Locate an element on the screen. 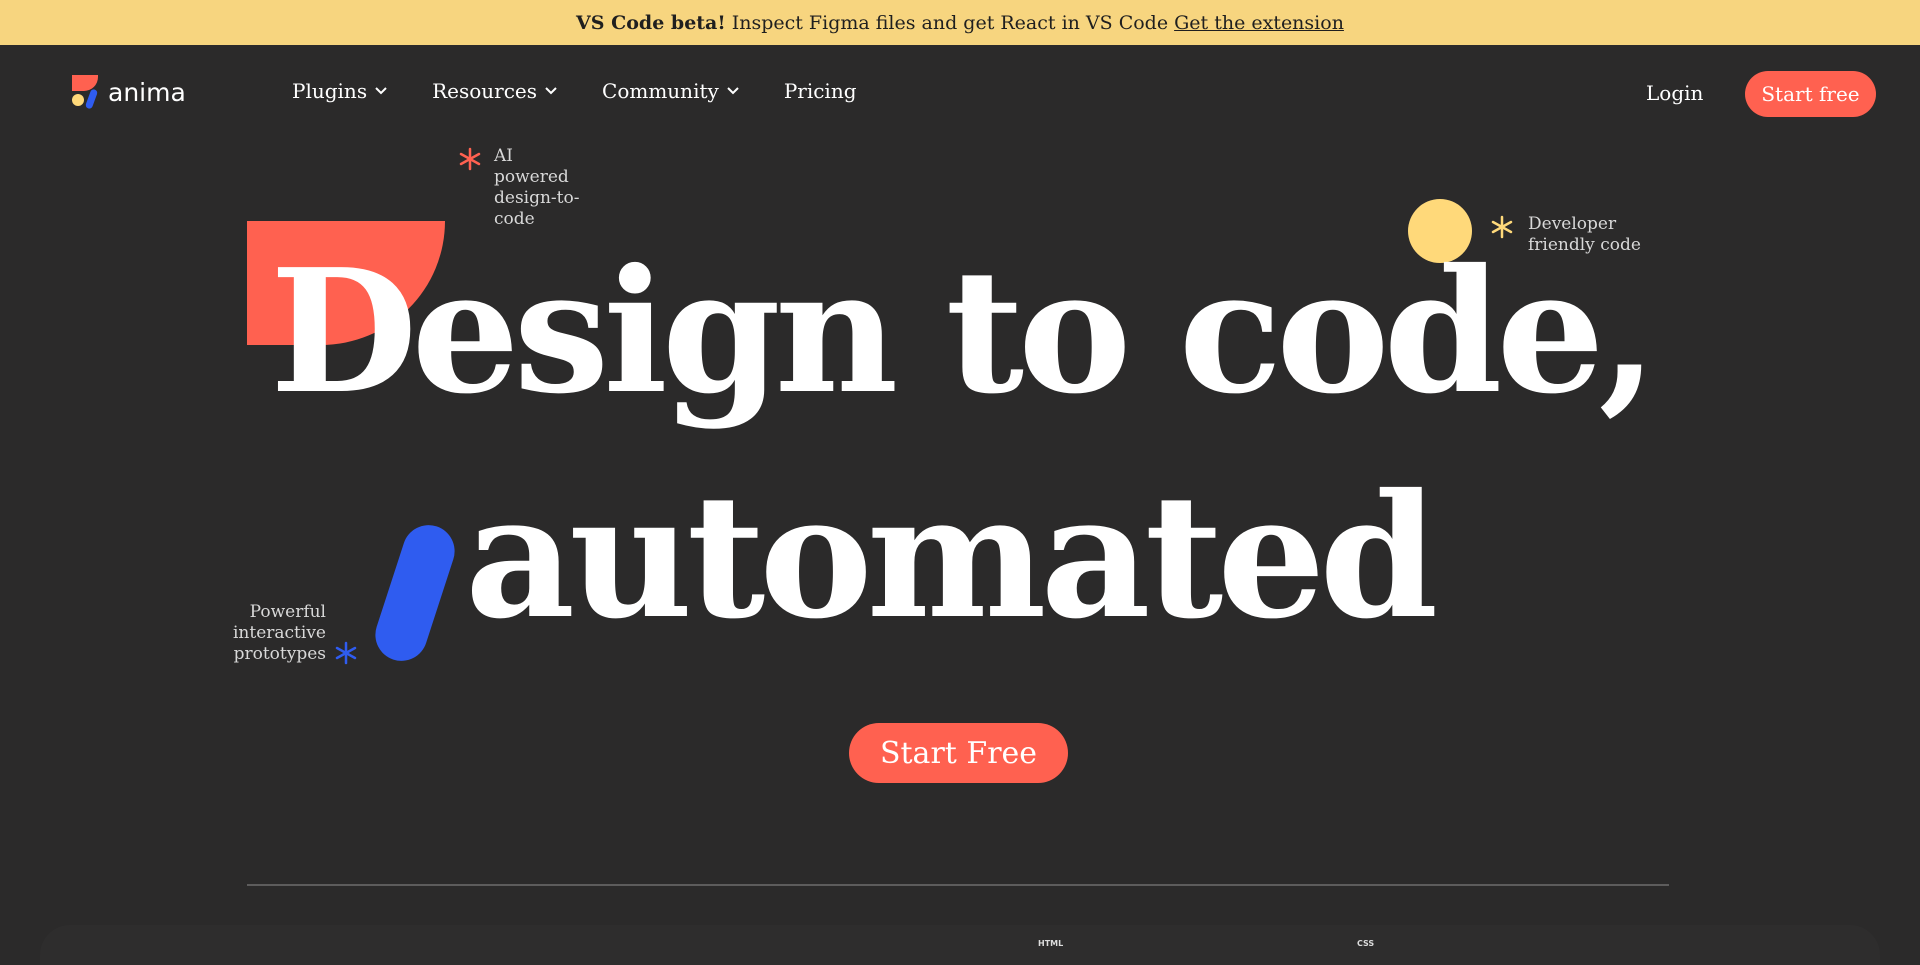  bottom-panel is located at coordinates (960, 945).